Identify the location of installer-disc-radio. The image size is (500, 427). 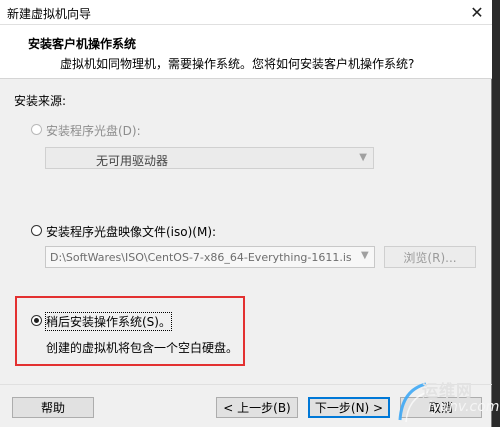
(36, 129).